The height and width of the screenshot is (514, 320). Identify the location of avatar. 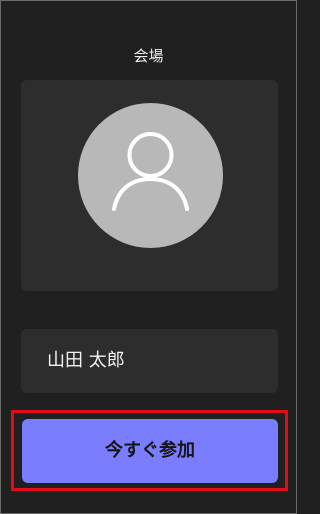
(150, 175).